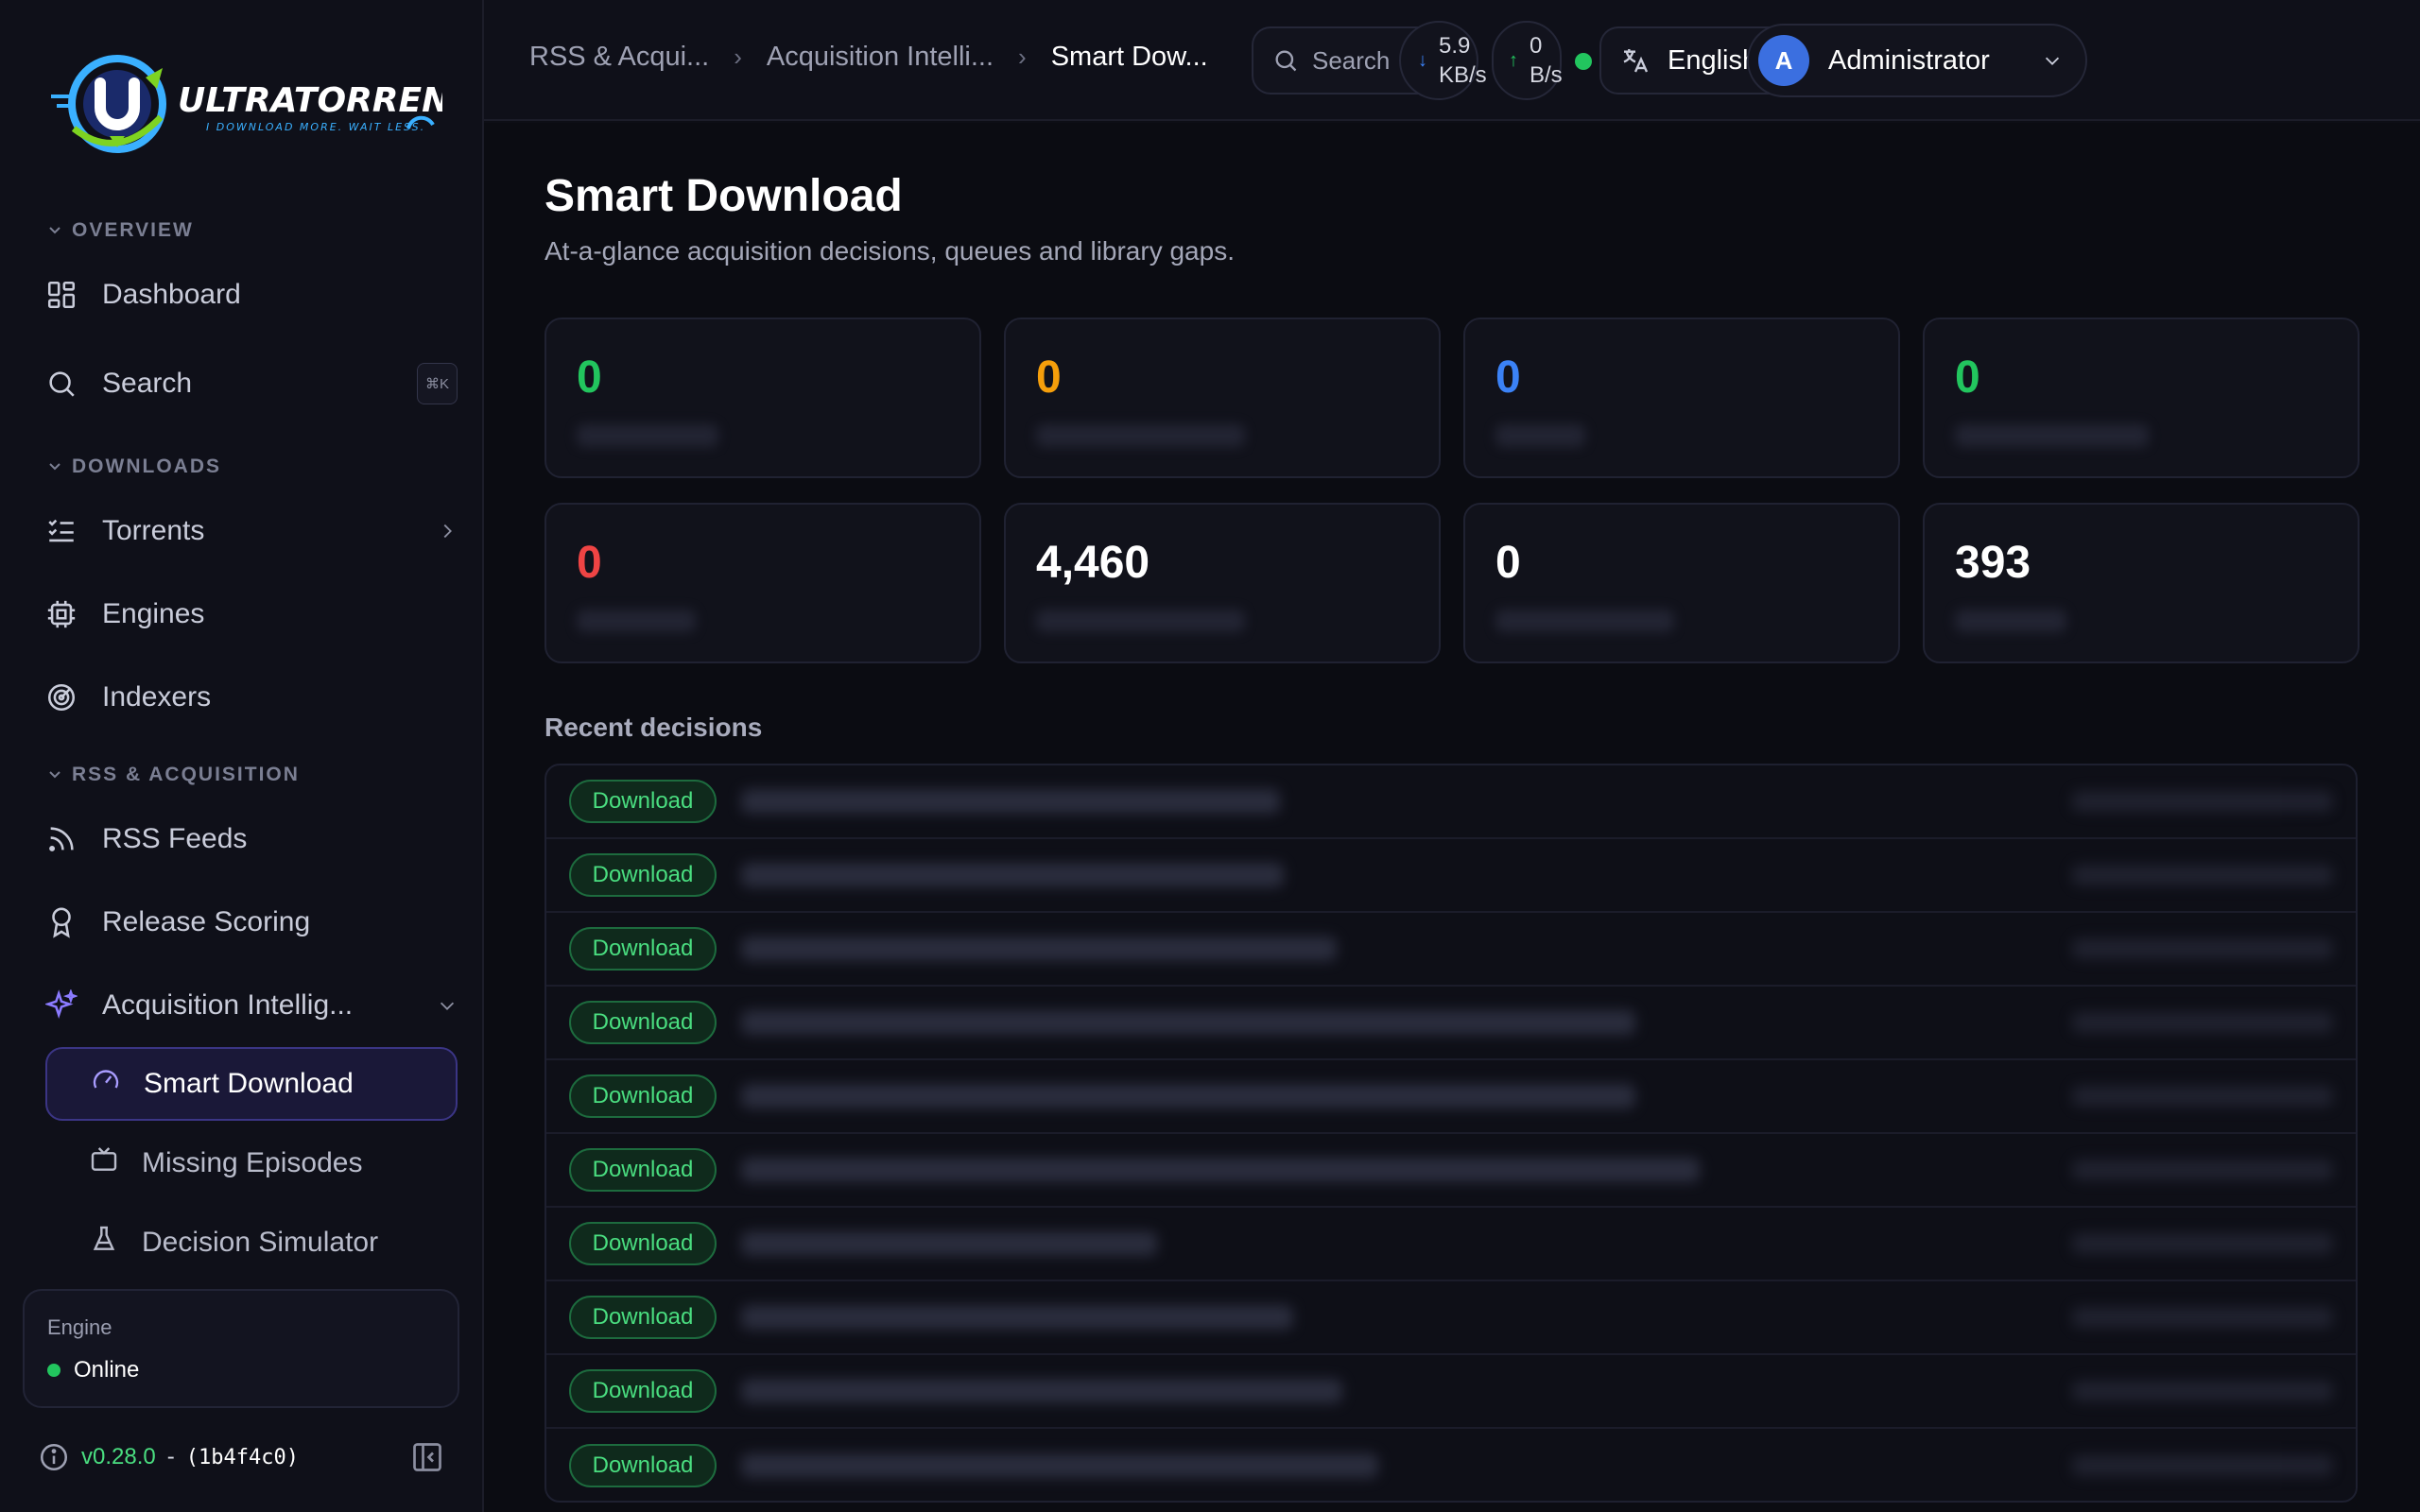  What do you see at coordinates (61, 614) in the screenshot?
I see `cpu-icon` at bounding box center [61, 614].